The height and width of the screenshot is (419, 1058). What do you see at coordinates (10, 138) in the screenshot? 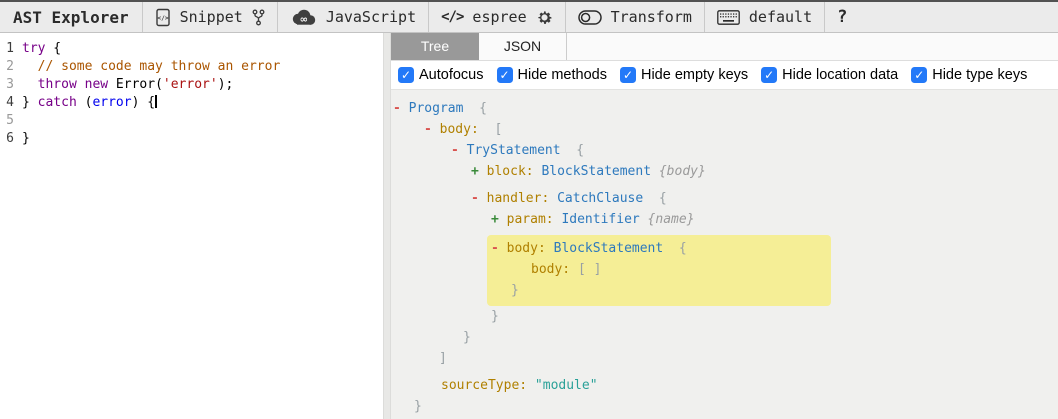
I see `line-number: 6` at bounding box center [10, 138].